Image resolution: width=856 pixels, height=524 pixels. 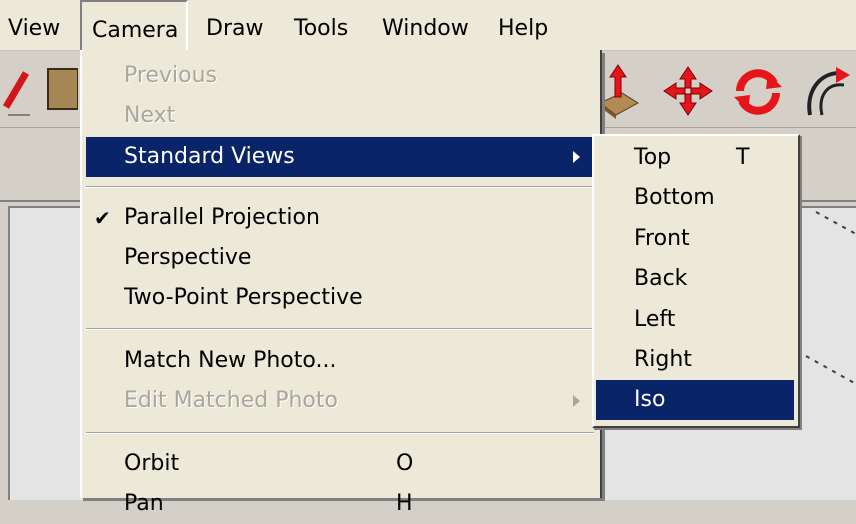 I want to click on submenu-item-front: Front, so click(x=695, y=239).